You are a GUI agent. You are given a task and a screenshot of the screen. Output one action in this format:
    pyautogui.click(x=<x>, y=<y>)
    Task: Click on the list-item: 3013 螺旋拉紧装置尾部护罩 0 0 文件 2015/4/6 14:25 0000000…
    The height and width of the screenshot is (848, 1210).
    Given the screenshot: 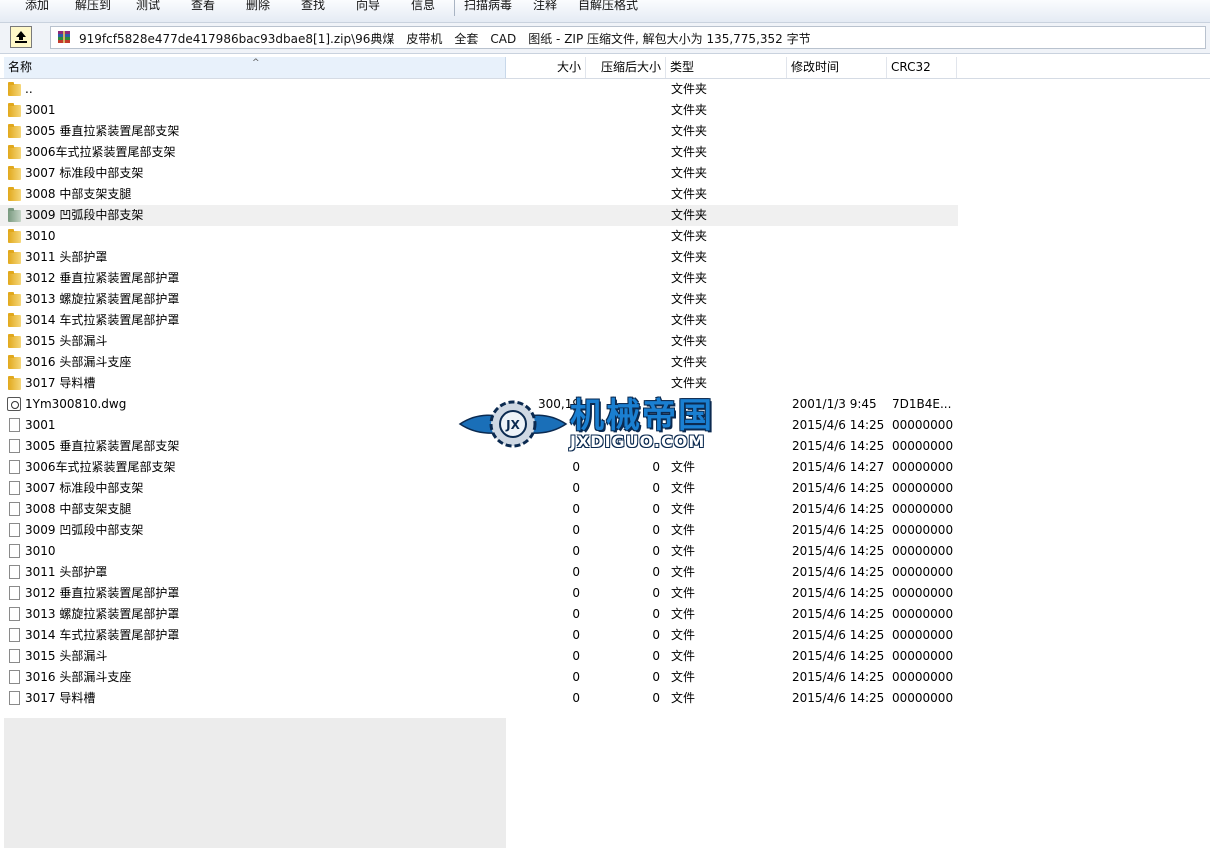 What is the action you would take?
    pyautogui.click(x=479, y=614)
    